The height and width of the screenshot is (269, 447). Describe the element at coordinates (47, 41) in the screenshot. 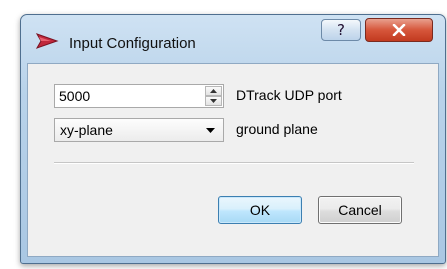

I see `app-icon` at that location.